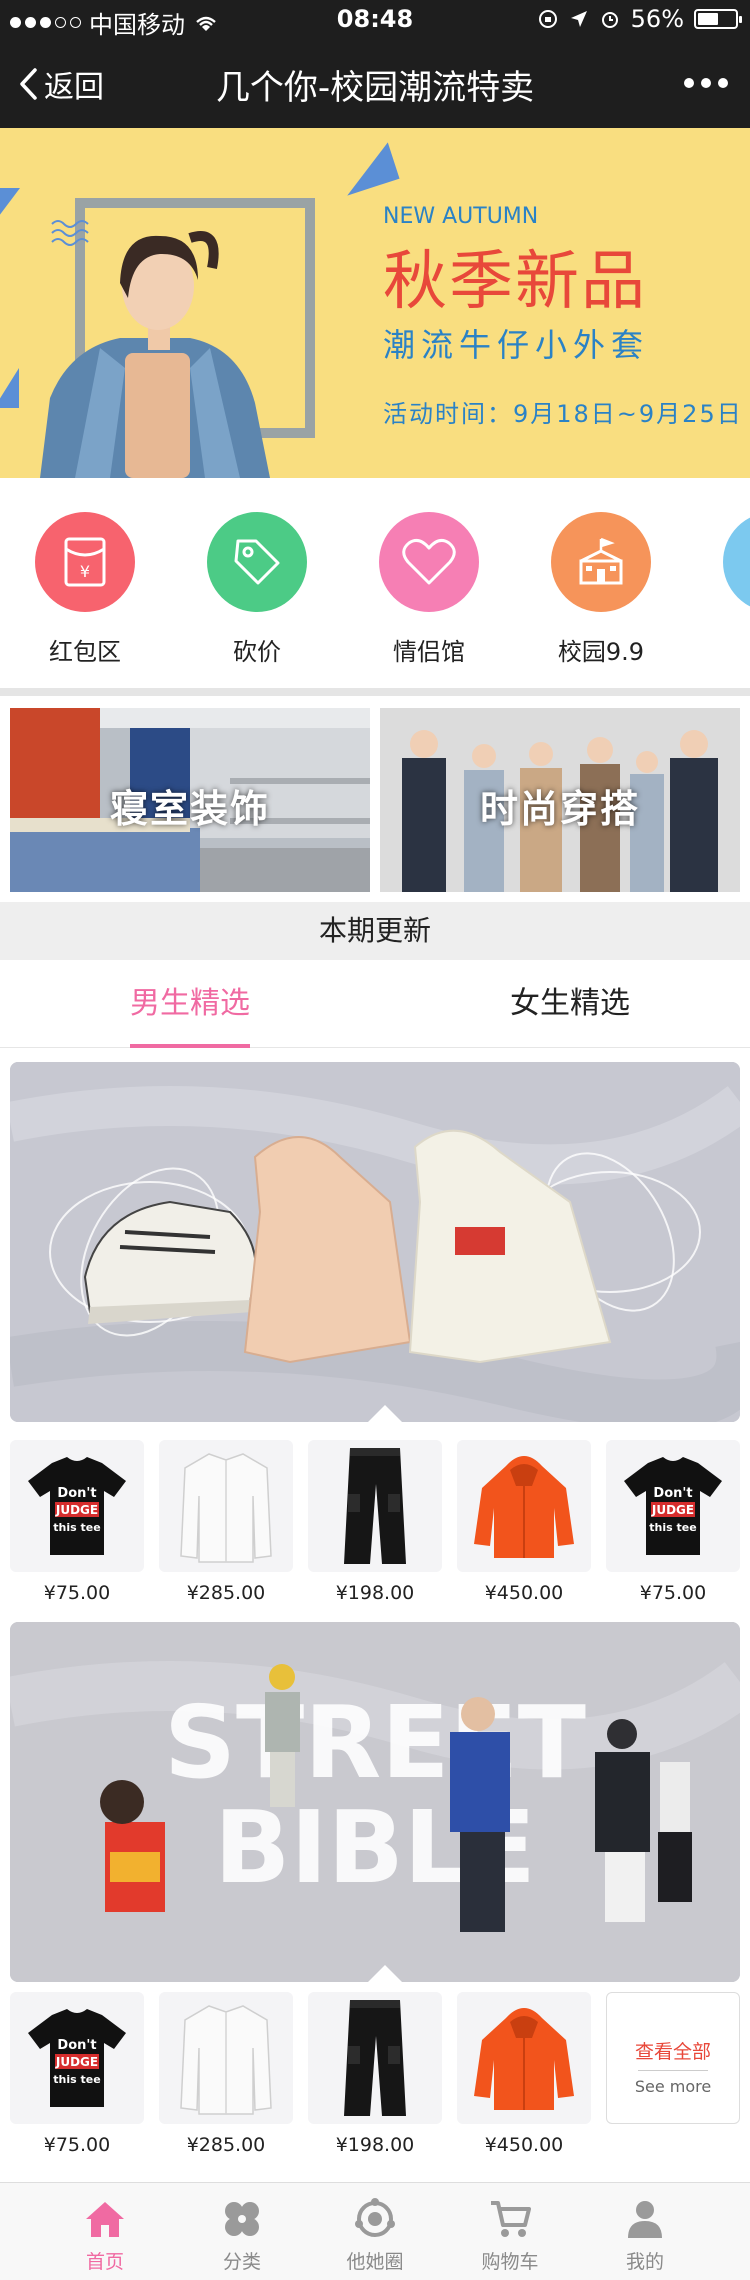 The width and height of the screenshot is (750, 2280). Describe the element at coordinates (515, 282) in the screenshot. I see `banner-headline: 秋季新品` at that location.